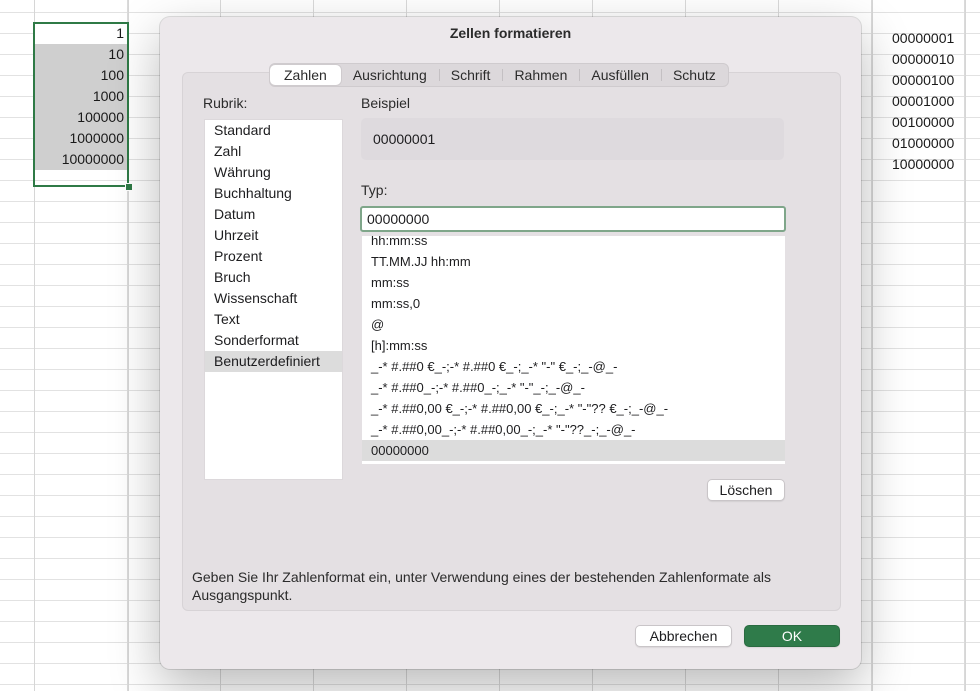 The image size is (980, 691). I want to click on ok-button: OK, so click(792, 636).